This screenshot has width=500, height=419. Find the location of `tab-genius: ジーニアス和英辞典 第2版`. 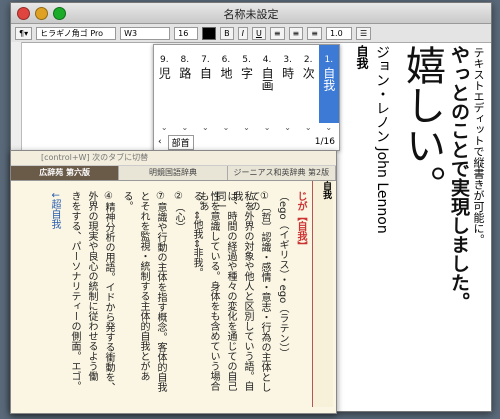

tab-genius: ジーニアス和英辞典 第2版 is located at coordinates (281, 173).